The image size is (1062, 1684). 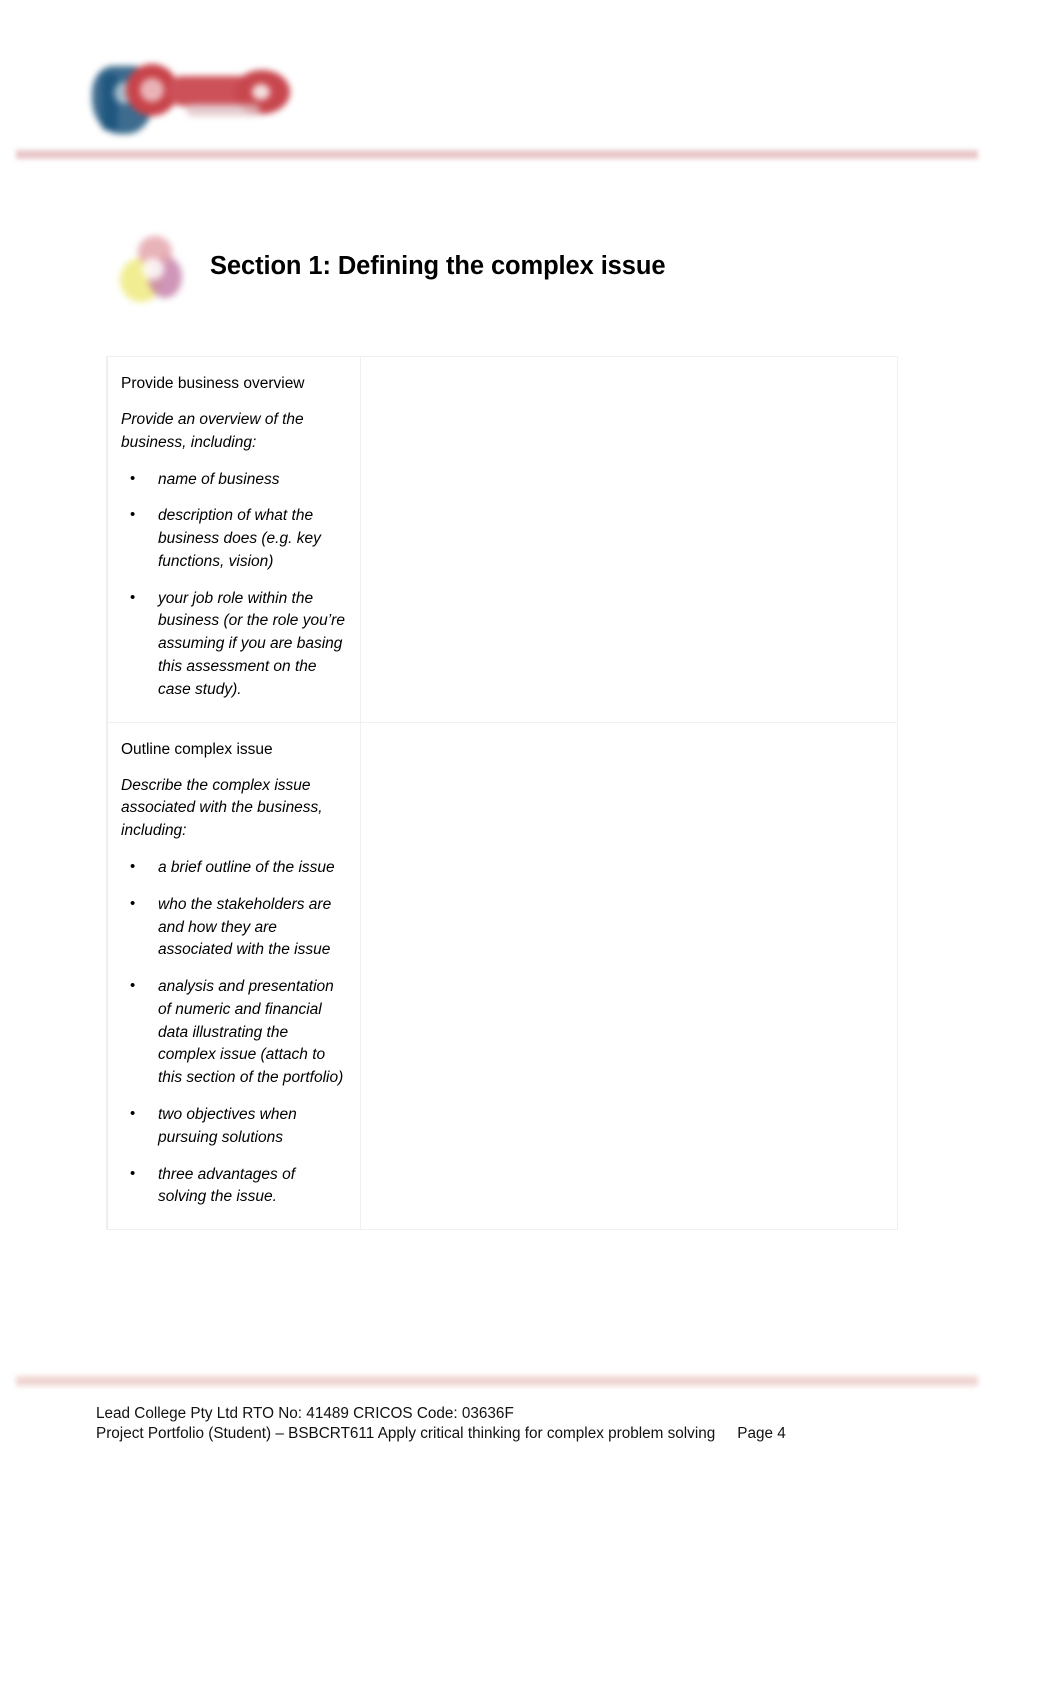 I want to click on prompt-title: Outline complex issue, so click(x=197, y=749).